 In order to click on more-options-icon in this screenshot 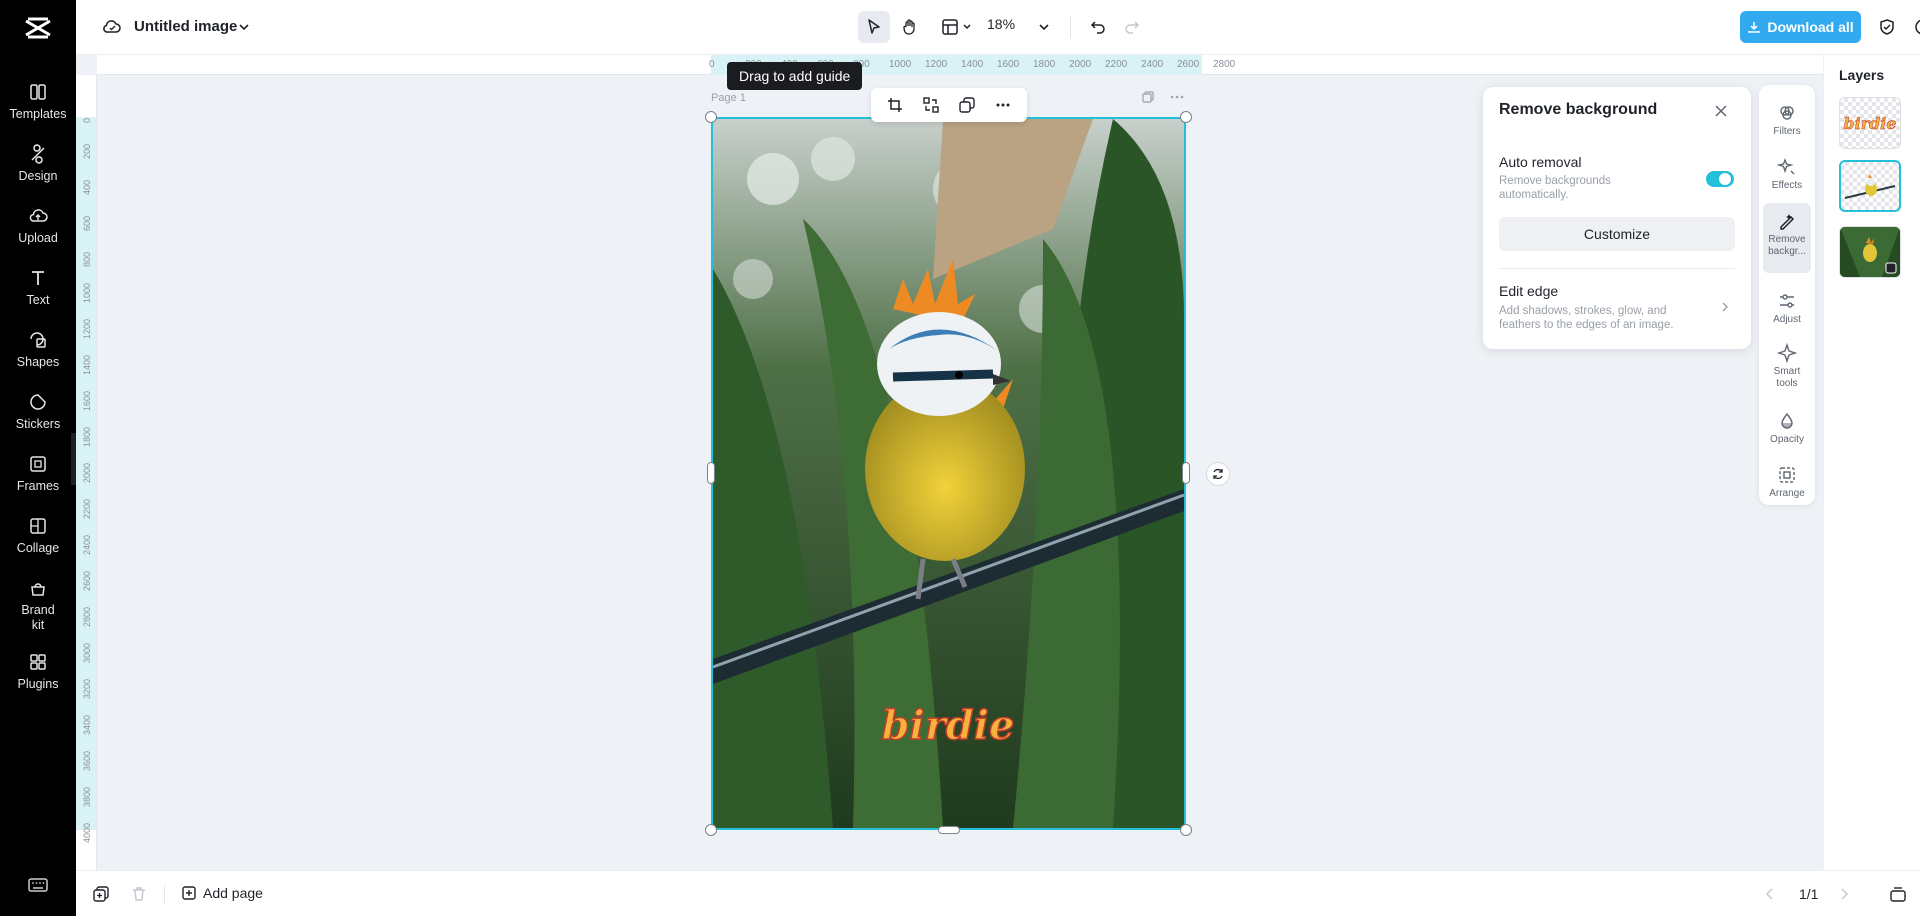, I will do `click(1003, 105)`.